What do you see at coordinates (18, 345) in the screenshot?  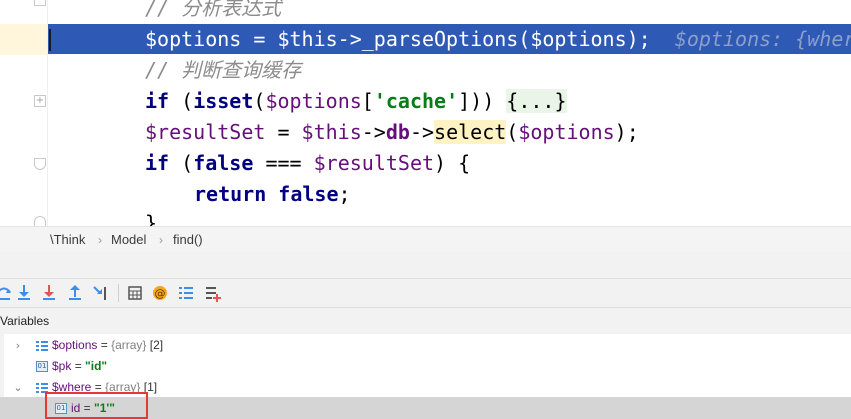 I see `expand-icon: ›` at bounding box center [18, 345].